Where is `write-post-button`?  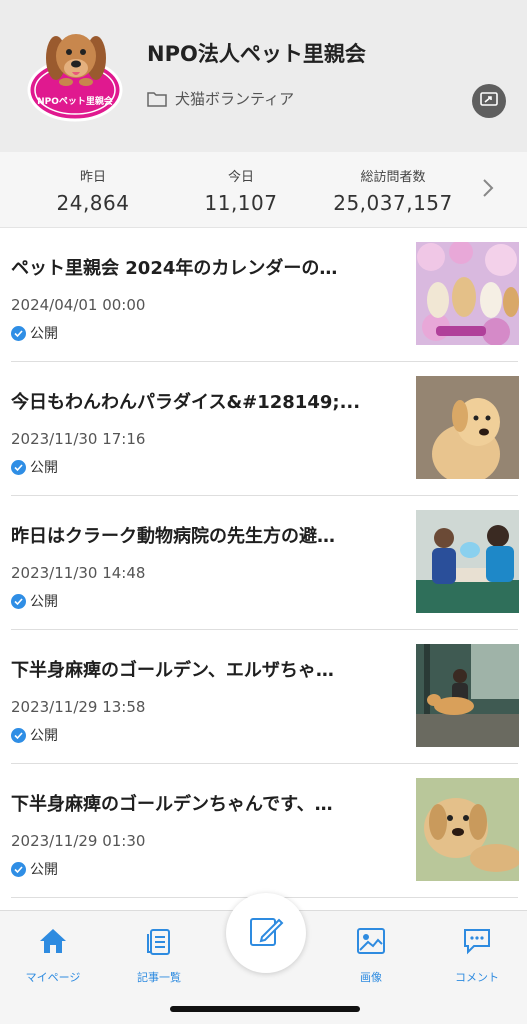 write-post-button is located at coordinates (266, 933).